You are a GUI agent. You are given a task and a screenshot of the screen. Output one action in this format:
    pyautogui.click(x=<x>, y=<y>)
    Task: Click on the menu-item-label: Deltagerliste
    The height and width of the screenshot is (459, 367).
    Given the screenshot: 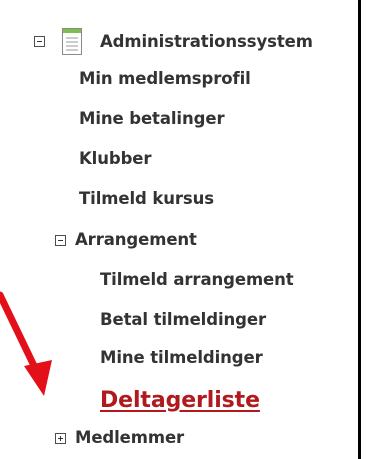 What is the action you would take?
    pyautogui.click(x=180, y=400)
    